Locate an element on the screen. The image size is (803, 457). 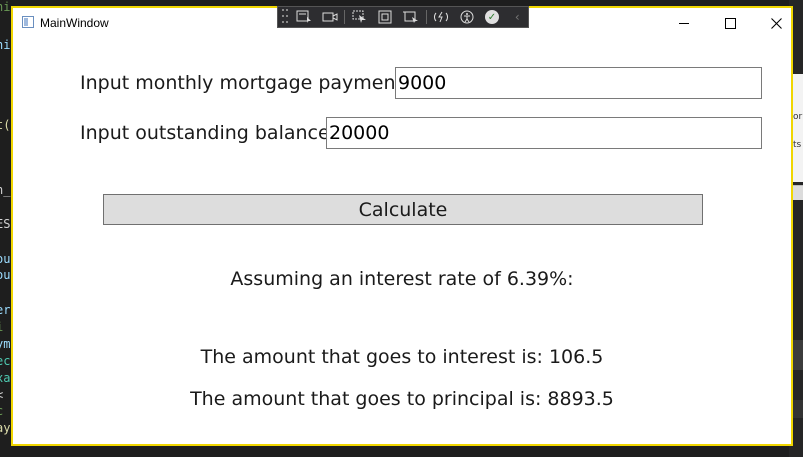
minimize-button is located at coordinates (684, 23).